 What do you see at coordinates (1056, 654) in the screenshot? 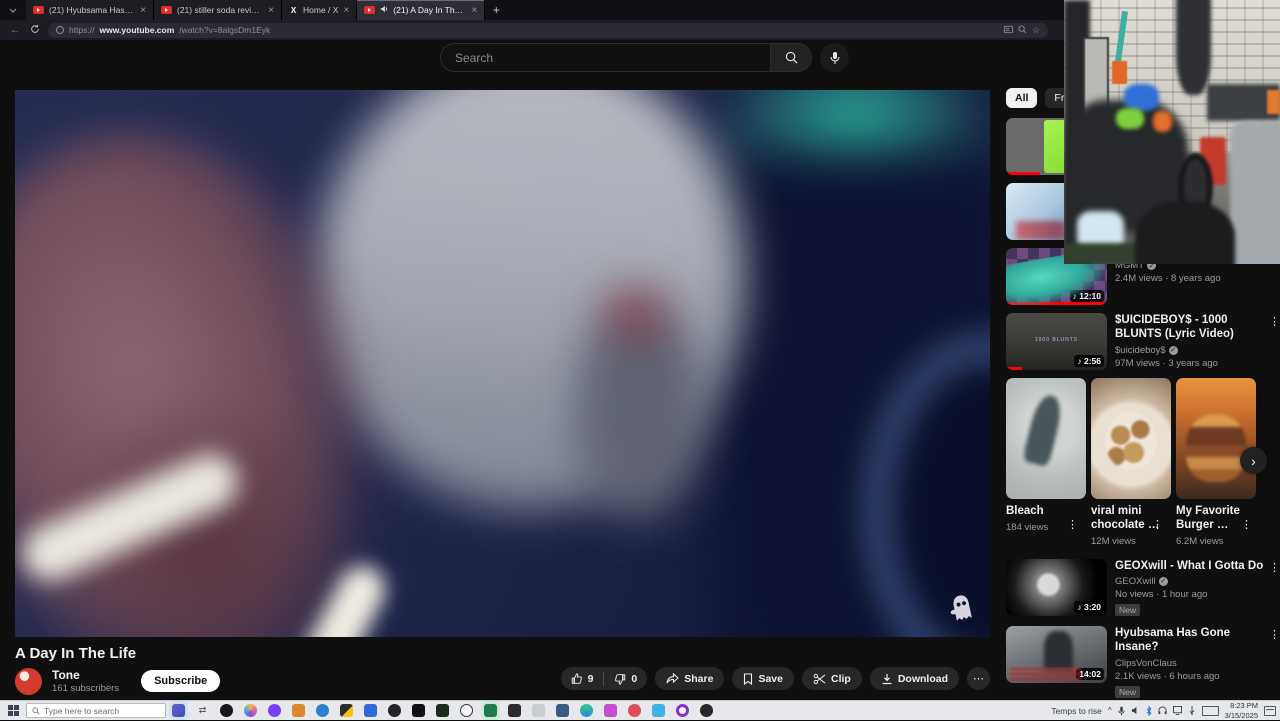
I see `video-thumbnail: 14:02` at bounding box center [1056, 654].